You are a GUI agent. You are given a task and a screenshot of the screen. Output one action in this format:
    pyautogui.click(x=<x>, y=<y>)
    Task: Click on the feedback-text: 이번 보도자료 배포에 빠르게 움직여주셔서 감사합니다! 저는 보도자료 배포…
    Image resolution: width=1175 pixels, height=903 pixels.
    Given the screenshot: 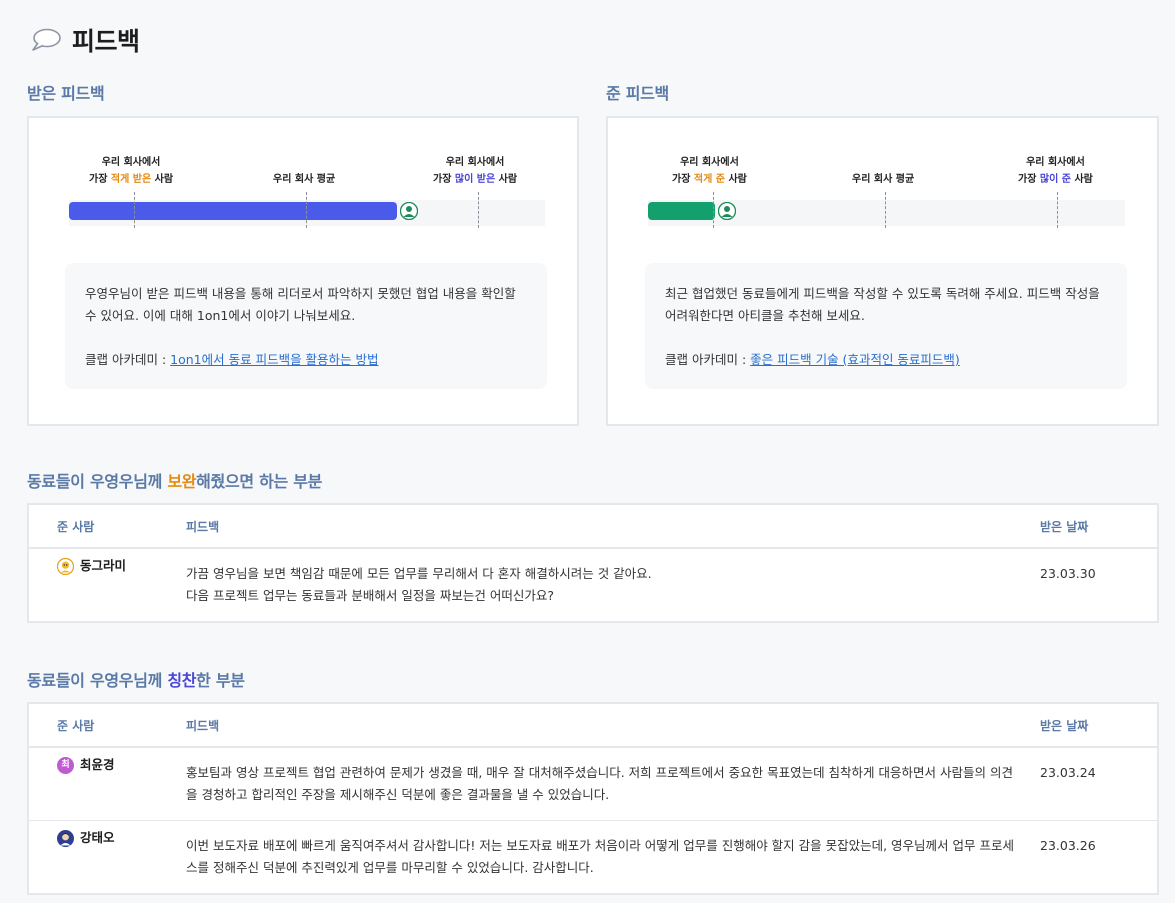 What is the action you would take?
    pyautogui.click(x=613, y=857)
    